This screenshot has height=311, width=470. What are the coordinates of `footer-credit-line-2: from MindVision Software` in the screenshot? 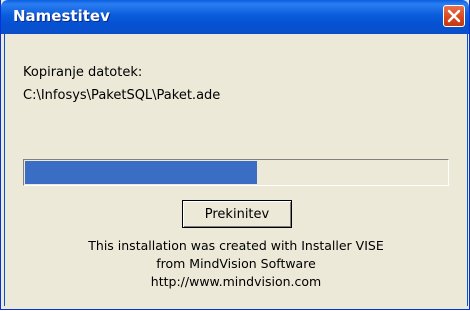 It's located at (236, 263).